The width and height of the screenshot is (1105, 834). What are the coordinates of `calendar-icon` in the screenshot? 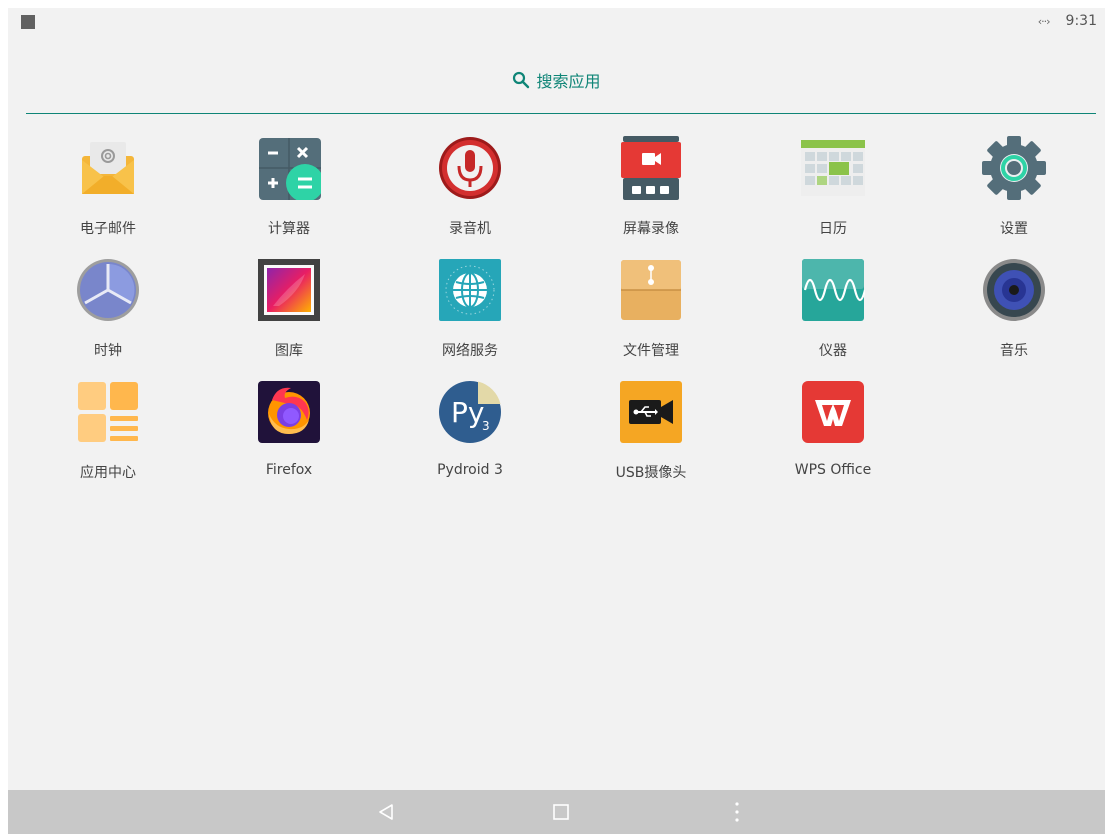 It's located at (833, 168).